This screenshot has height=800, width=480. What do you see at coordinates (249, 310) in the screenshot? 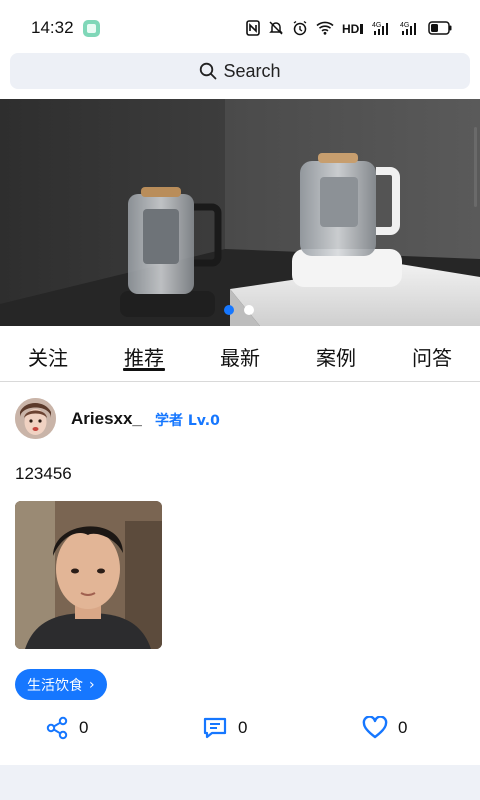
I see `carousel-dot` at bounding box center [249, 310].